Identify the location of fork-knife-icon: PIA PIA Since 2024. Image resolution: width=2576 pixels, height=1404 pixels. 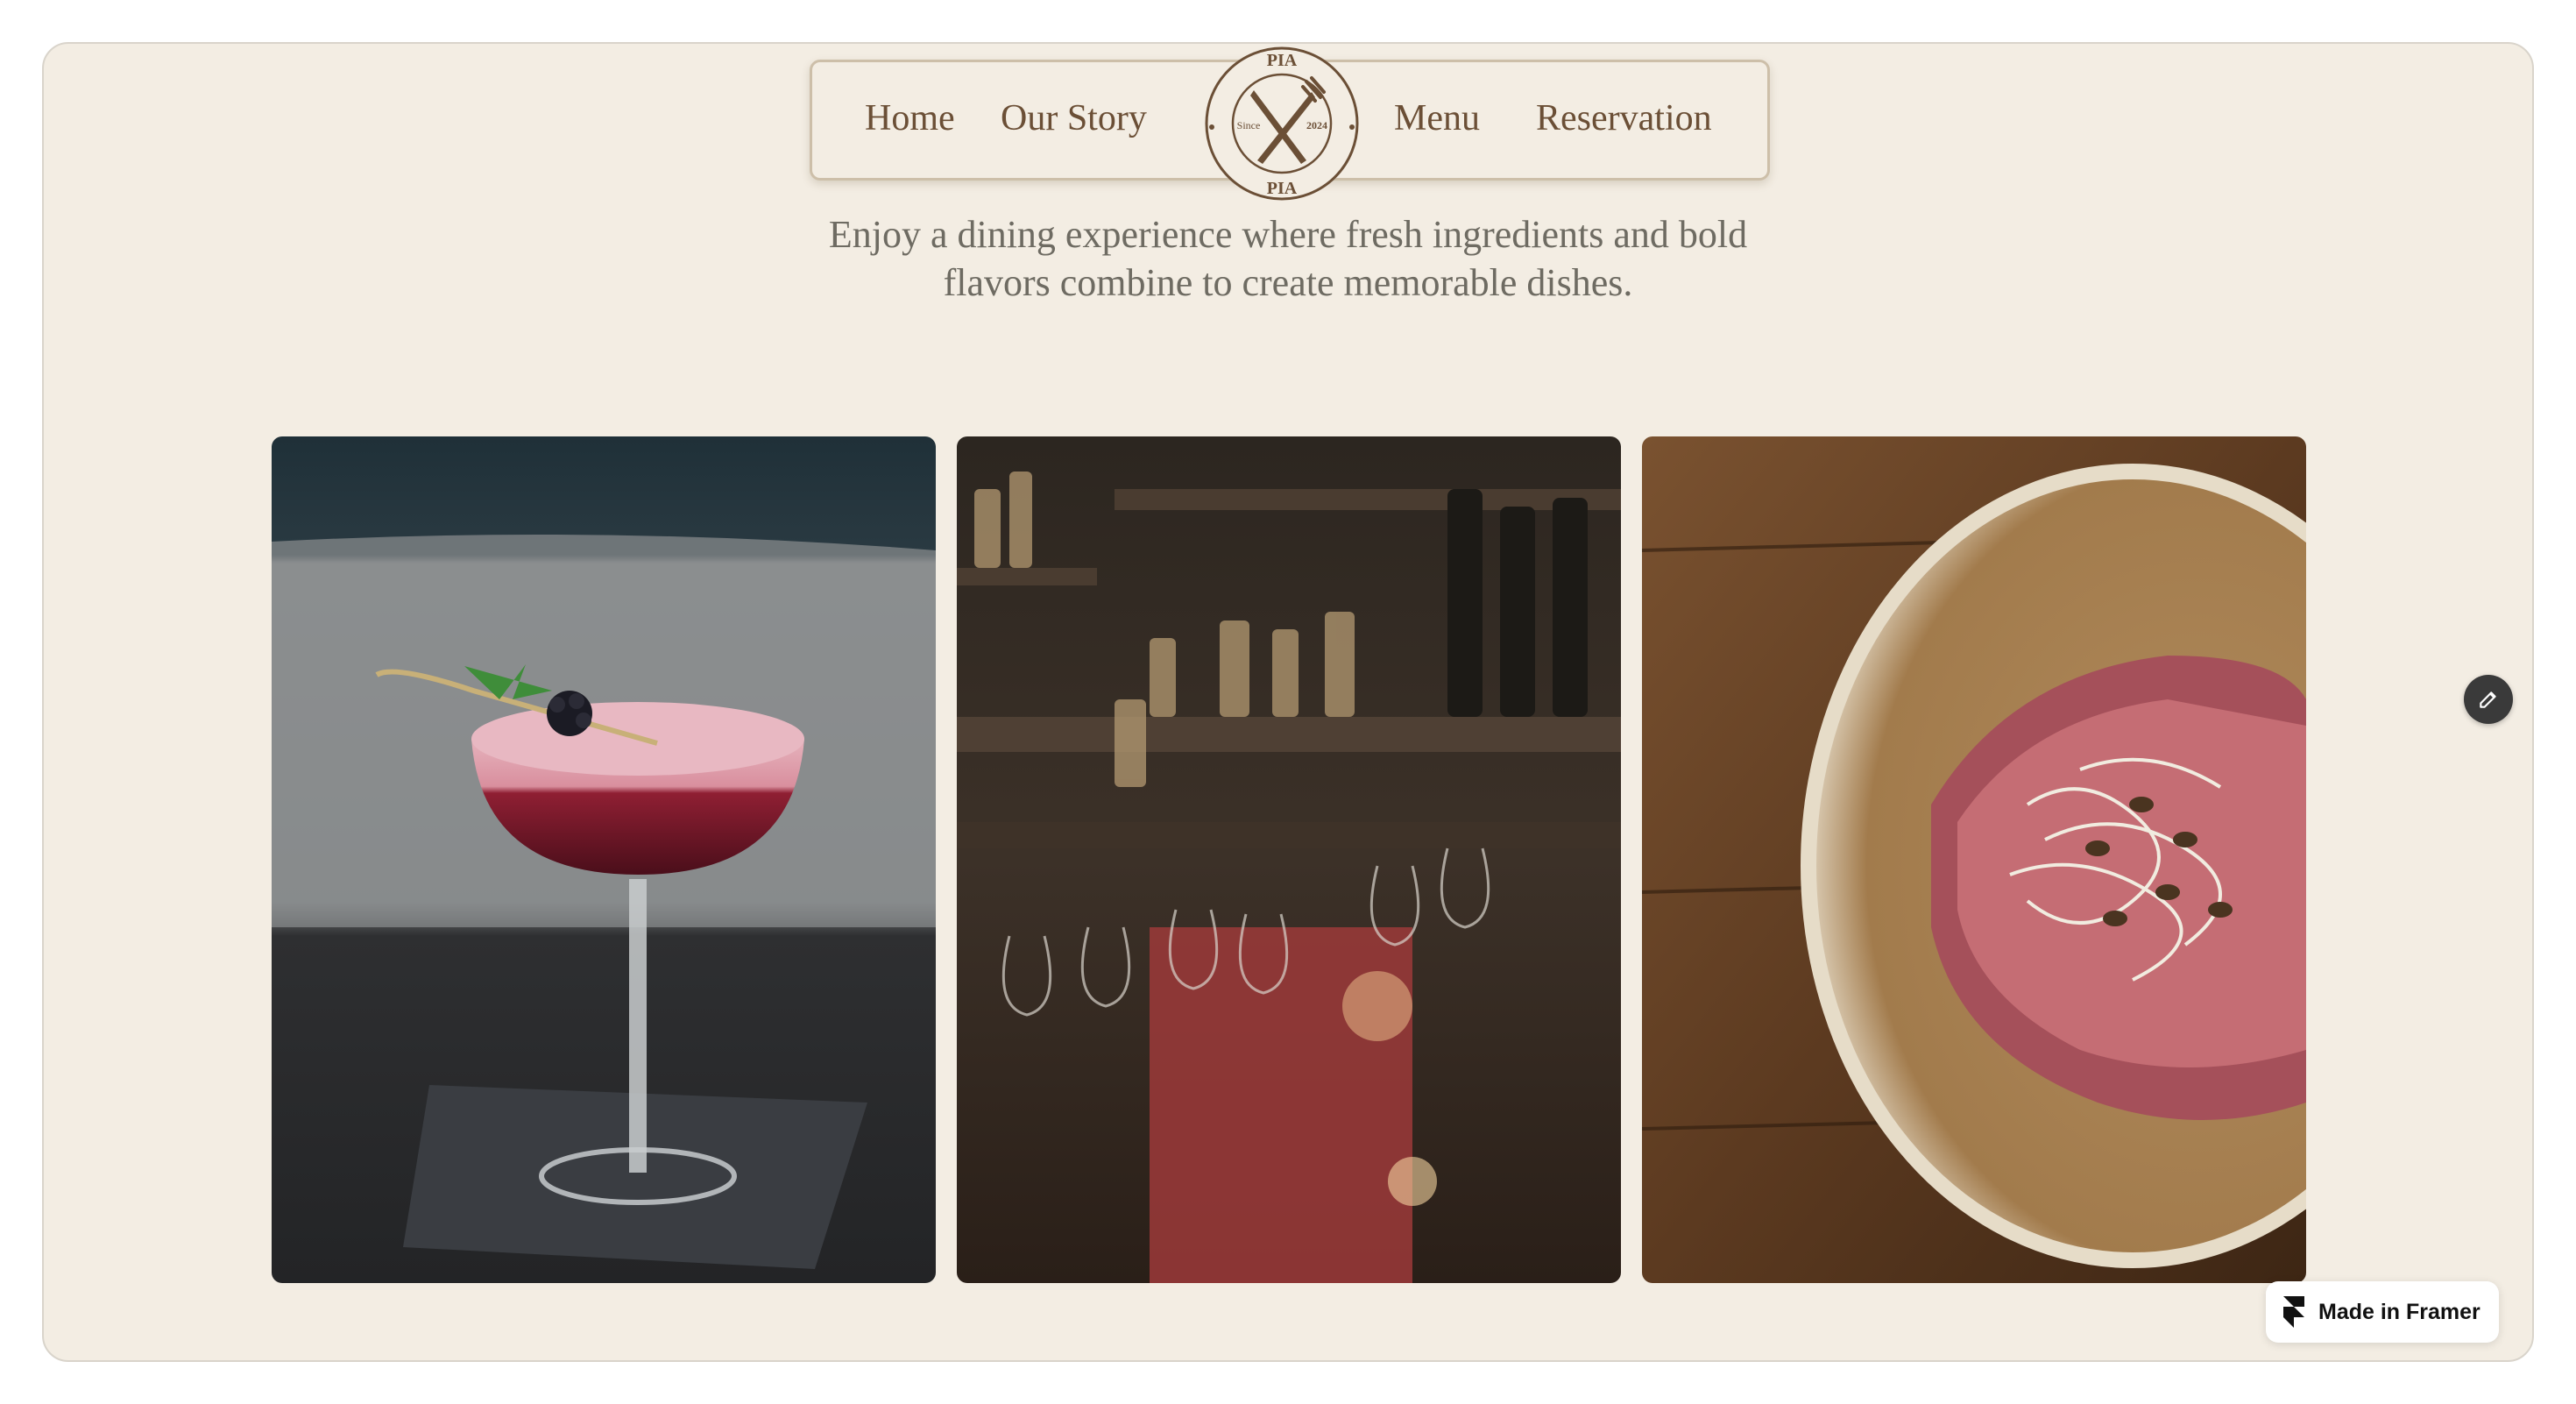
(1282, 123).